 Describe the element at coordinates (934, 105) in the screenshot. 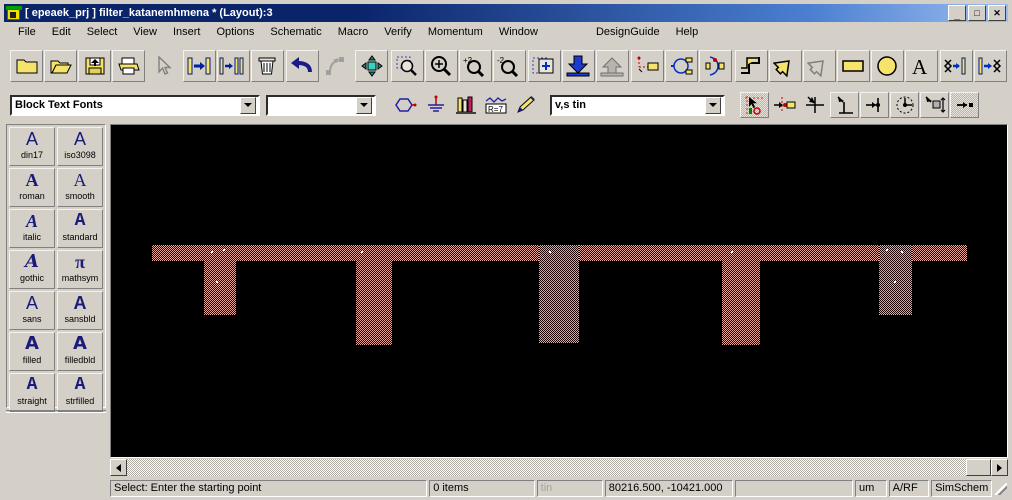

I see `snap-to-intersection-icon` at that location.